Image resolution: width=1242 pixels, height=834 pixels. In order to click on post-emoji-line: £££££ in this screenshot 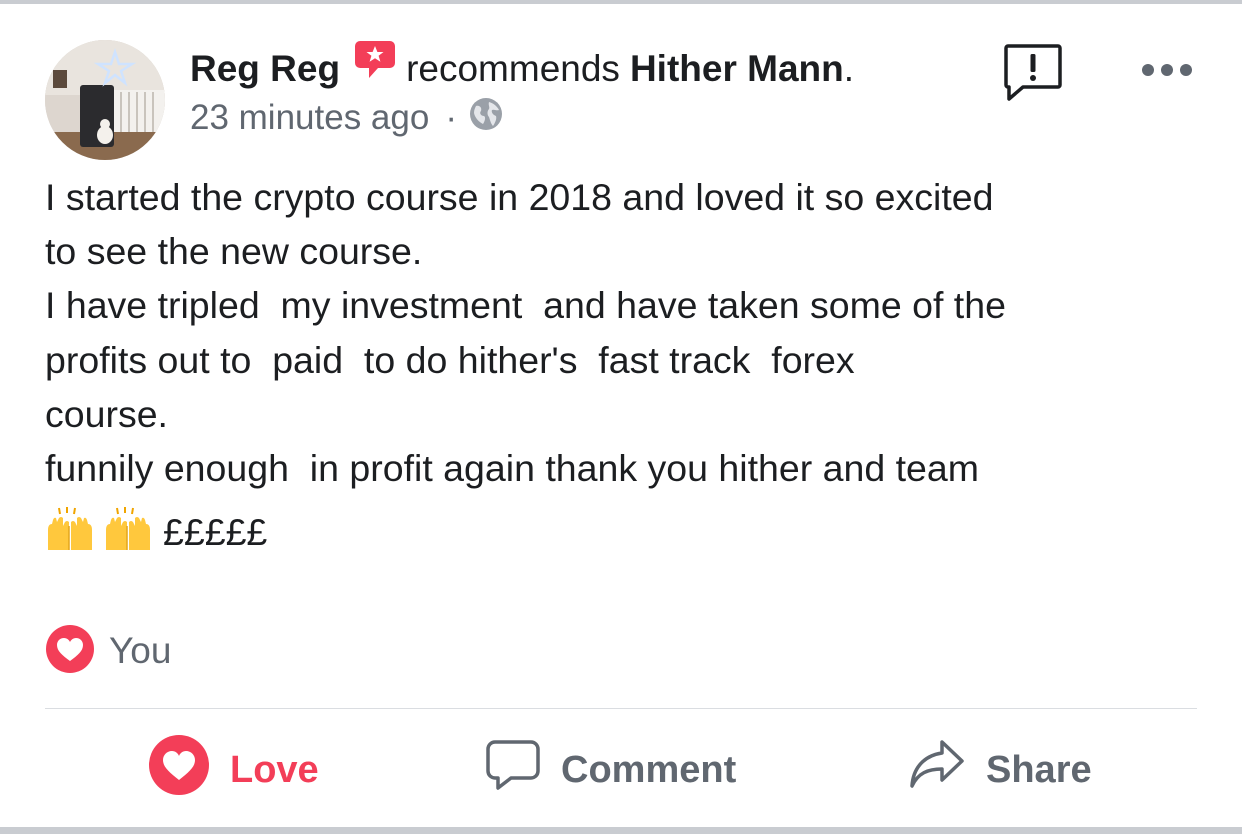, I will do `click(156, 532)`.